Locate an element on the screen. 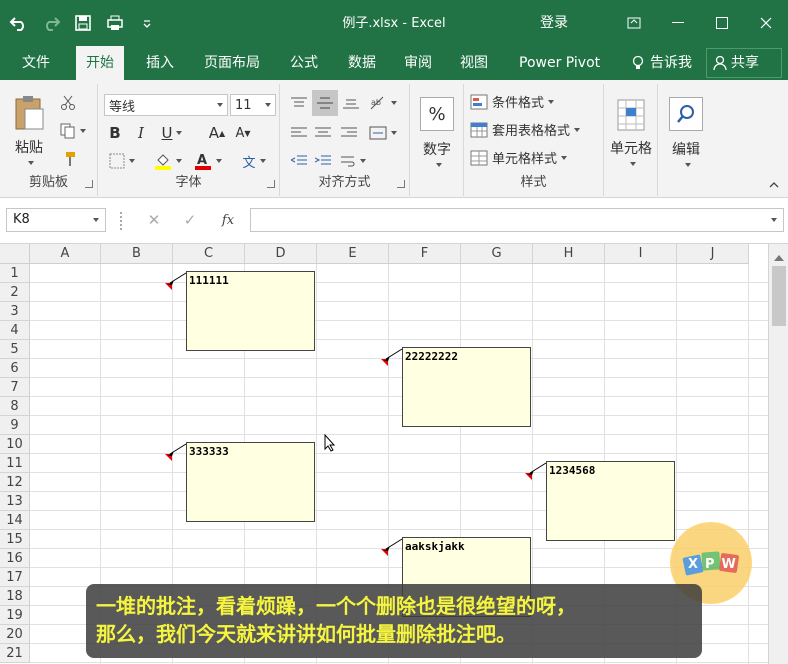 This screenshot has width=788, height=664. alignment-launcher-icon is located at coordinates (401, 184).